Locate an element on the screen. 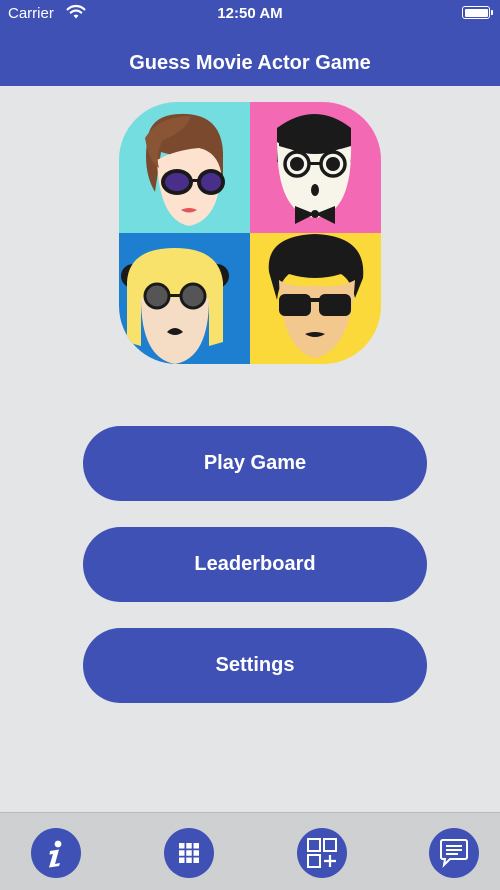  feedback-button is located at coordinates (454, 853).